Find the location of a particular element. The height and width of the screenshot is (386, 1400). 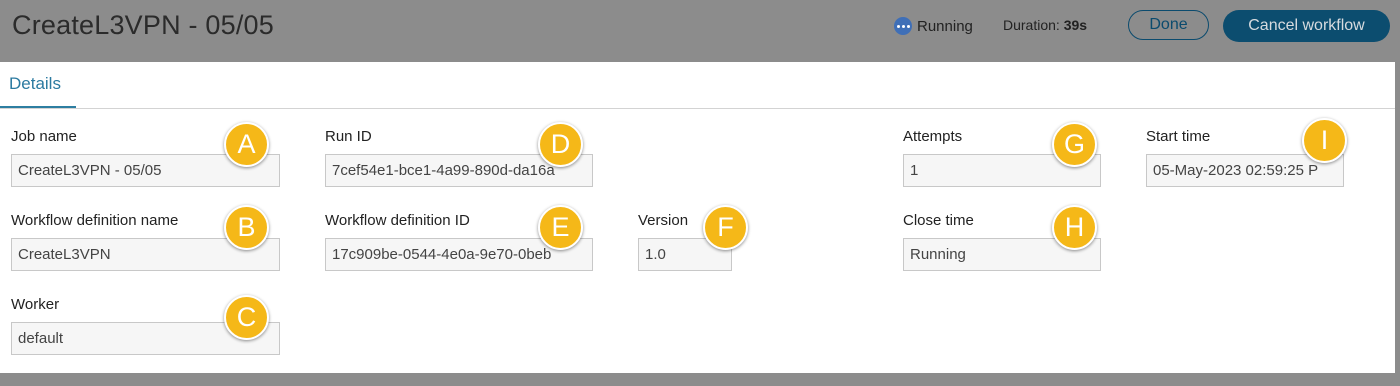

status-indicator: Running is located at coordinates (933, 26).